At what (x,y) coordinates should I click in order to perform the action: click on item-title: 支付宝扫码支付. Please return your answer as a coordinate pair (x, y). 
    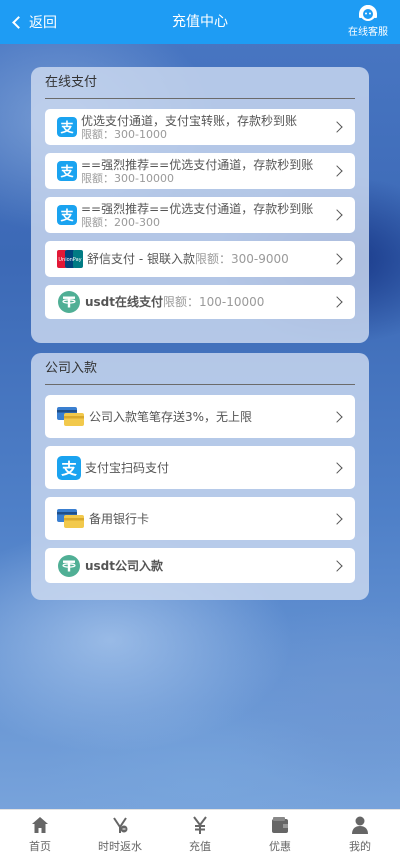
    Looking at the image, I should click on (127, 467).